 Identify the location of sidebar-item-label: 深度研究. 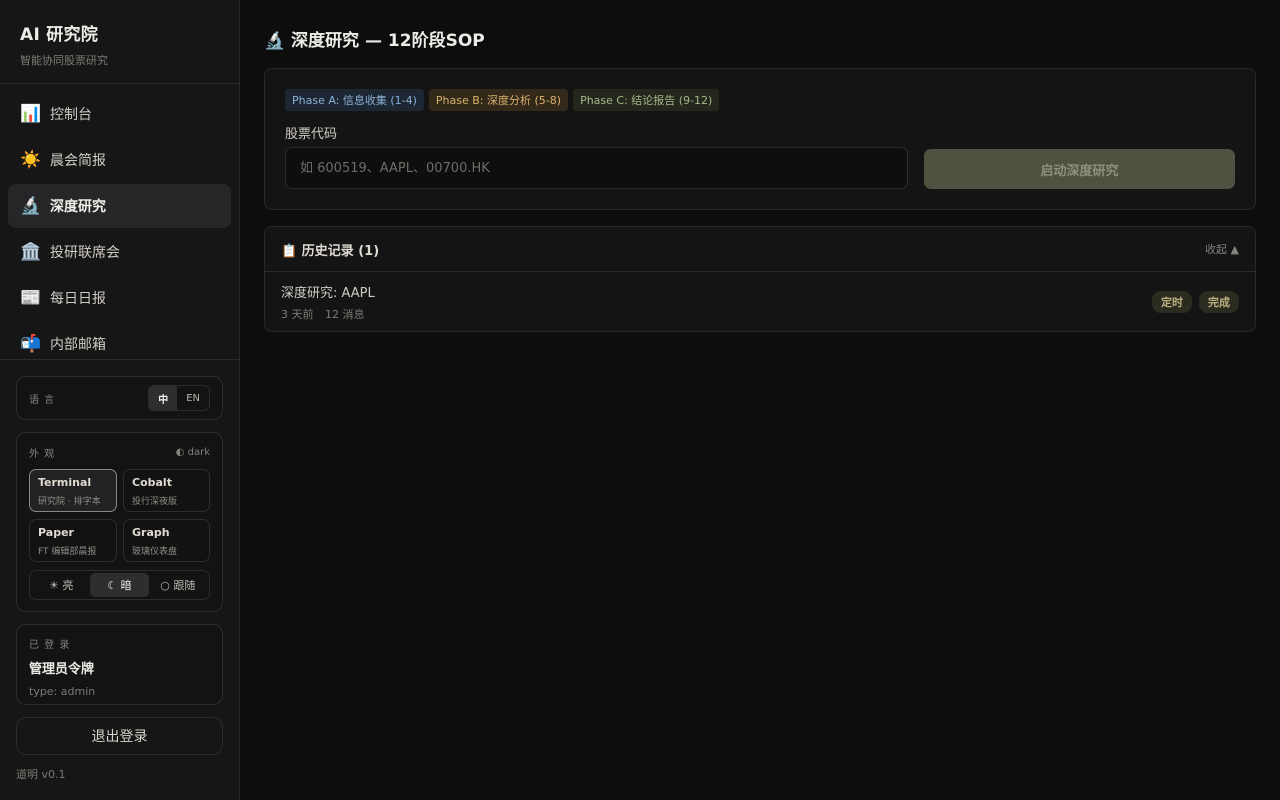
(78, 207).